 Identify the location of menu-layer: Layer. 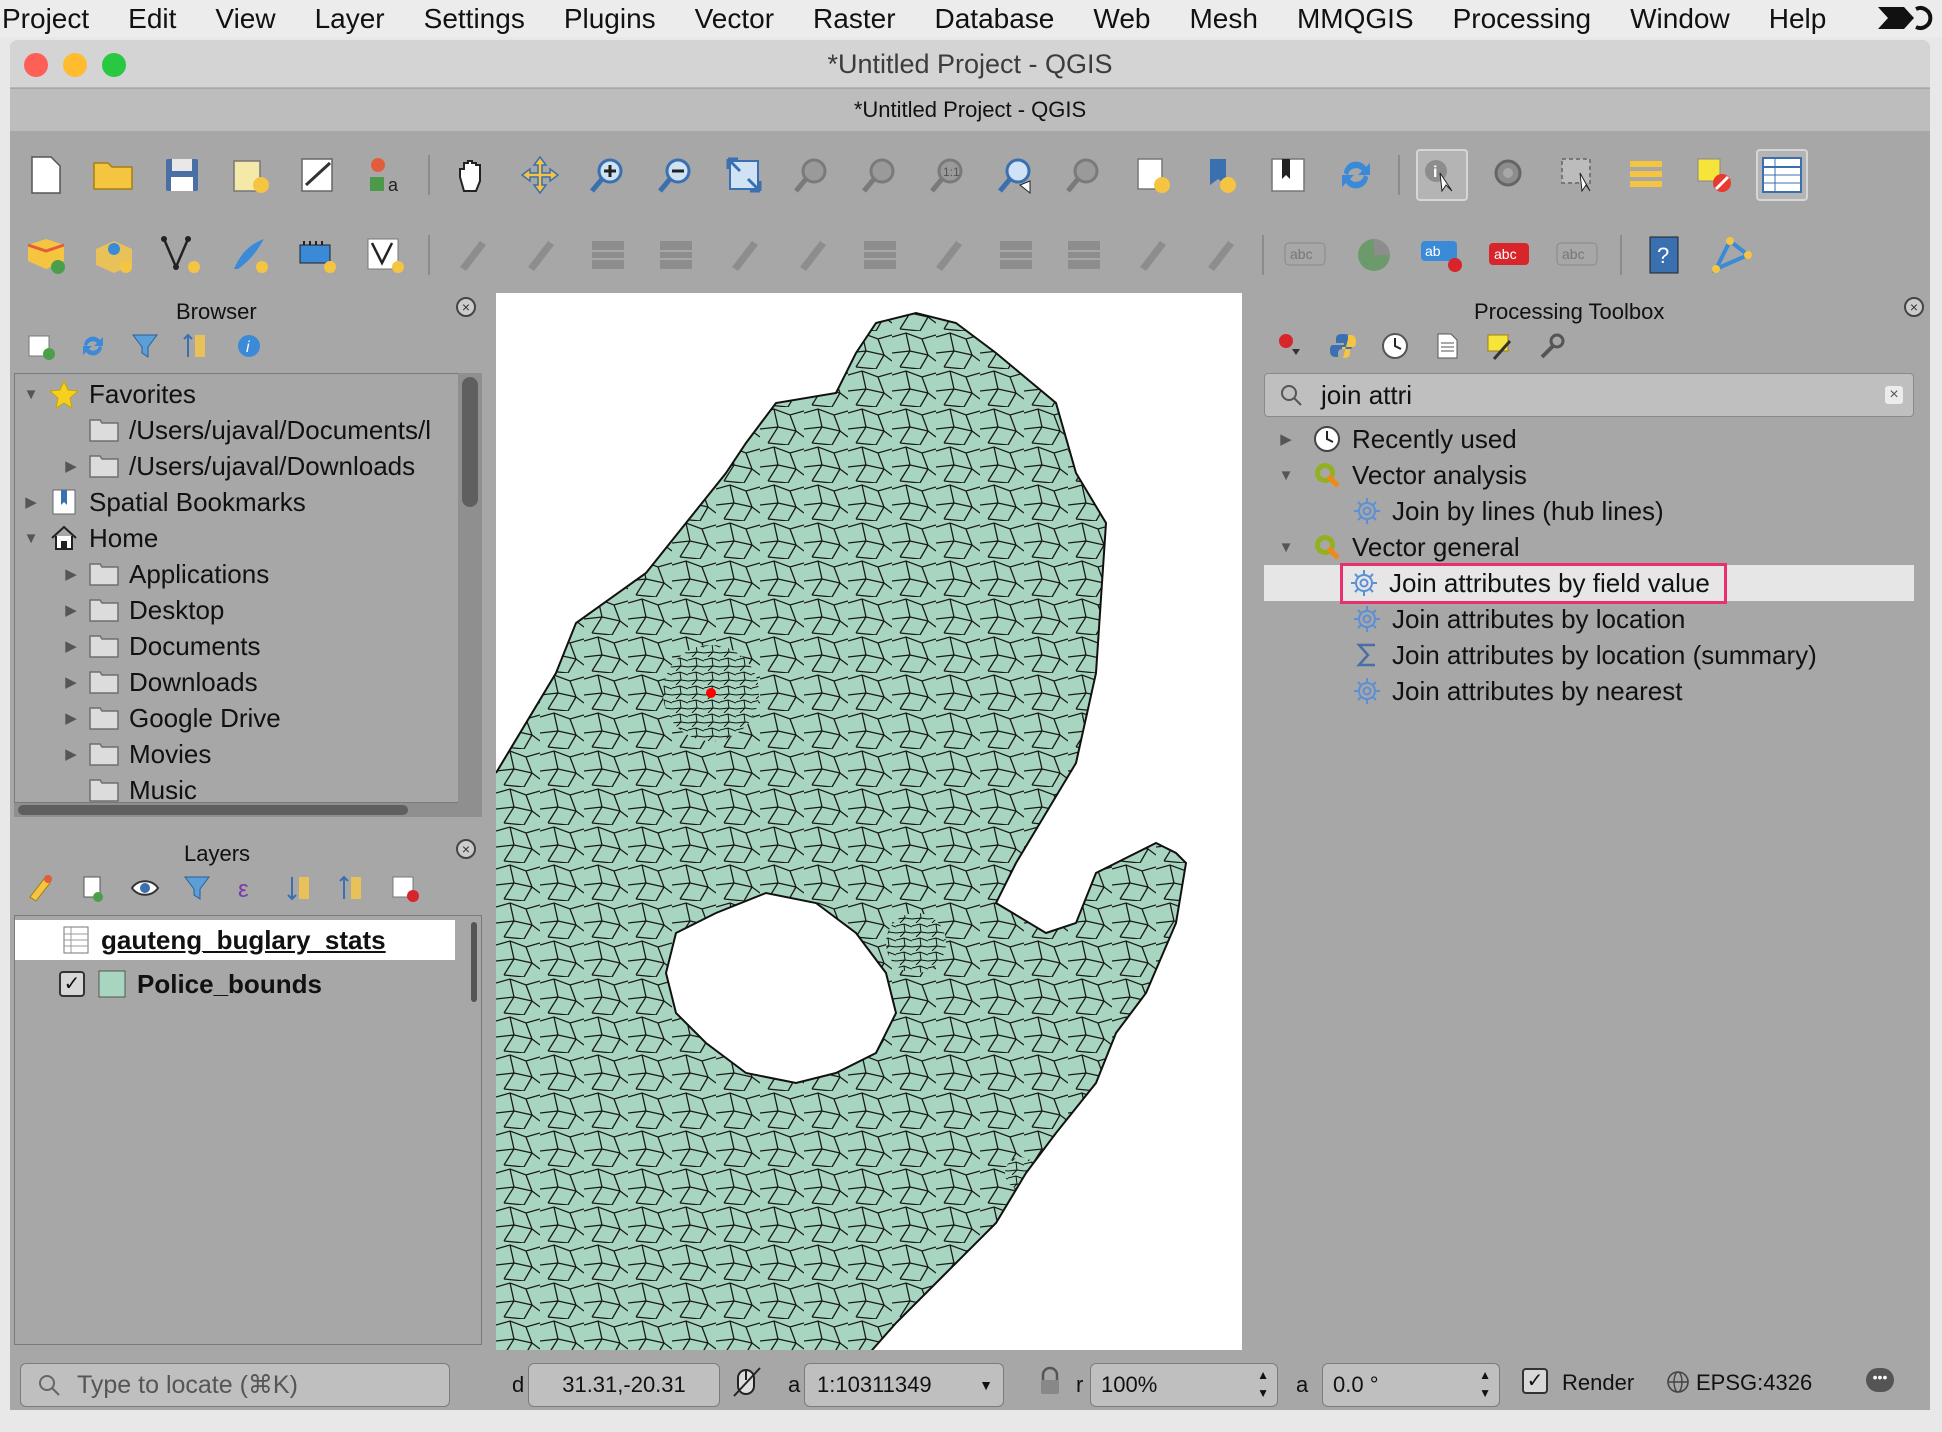
(350, 19).